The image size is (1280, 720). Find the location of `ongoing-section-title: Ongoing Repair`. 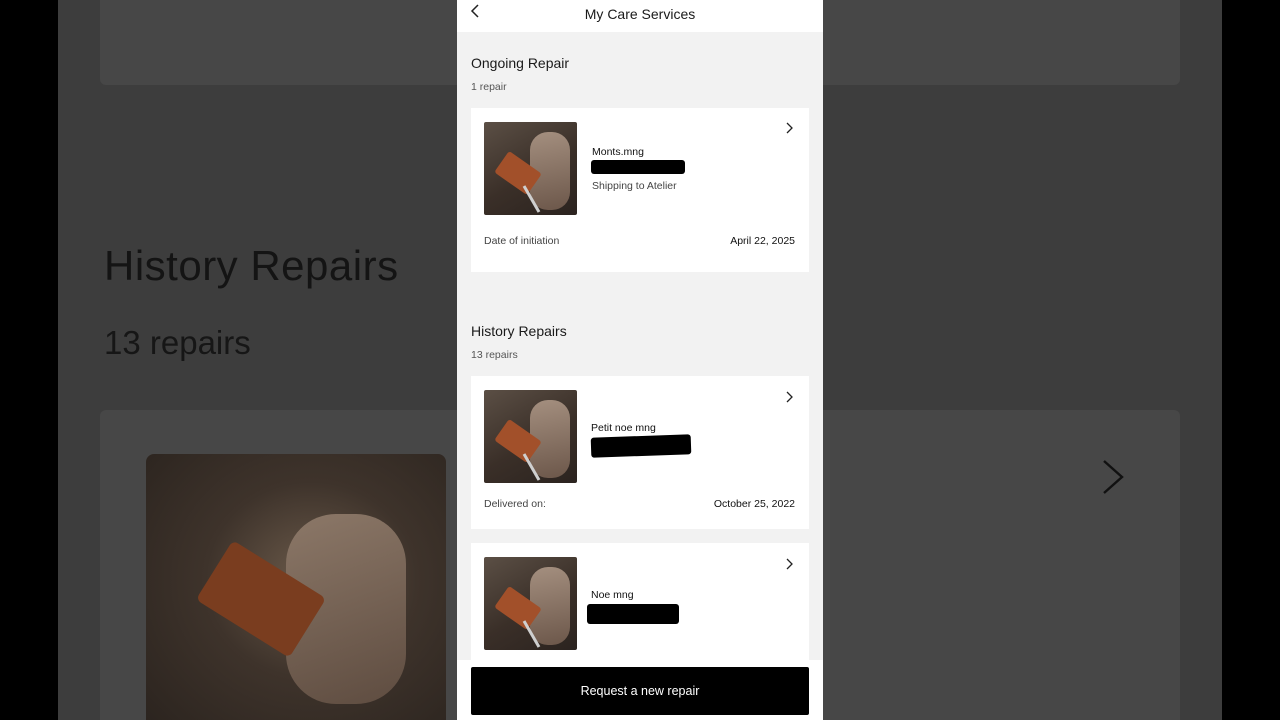

ongoing-section-title: Ongoing Repair is located at coordinates (520, 63).